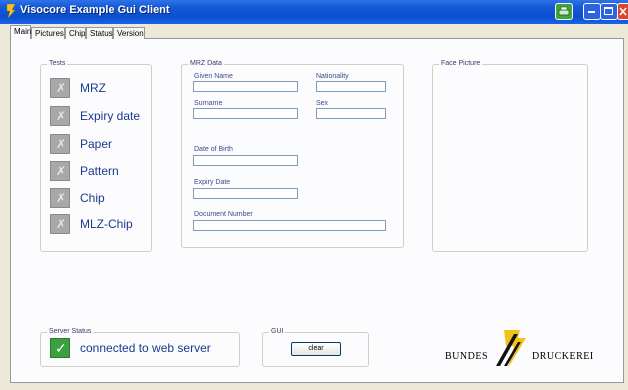 Image resolution: width=628 pixels, height=390 pixels. What do you see at coordinates (57, 64) in the screenshot?
I see `tests-group-label: Tests` at bounding box center [57, 64].